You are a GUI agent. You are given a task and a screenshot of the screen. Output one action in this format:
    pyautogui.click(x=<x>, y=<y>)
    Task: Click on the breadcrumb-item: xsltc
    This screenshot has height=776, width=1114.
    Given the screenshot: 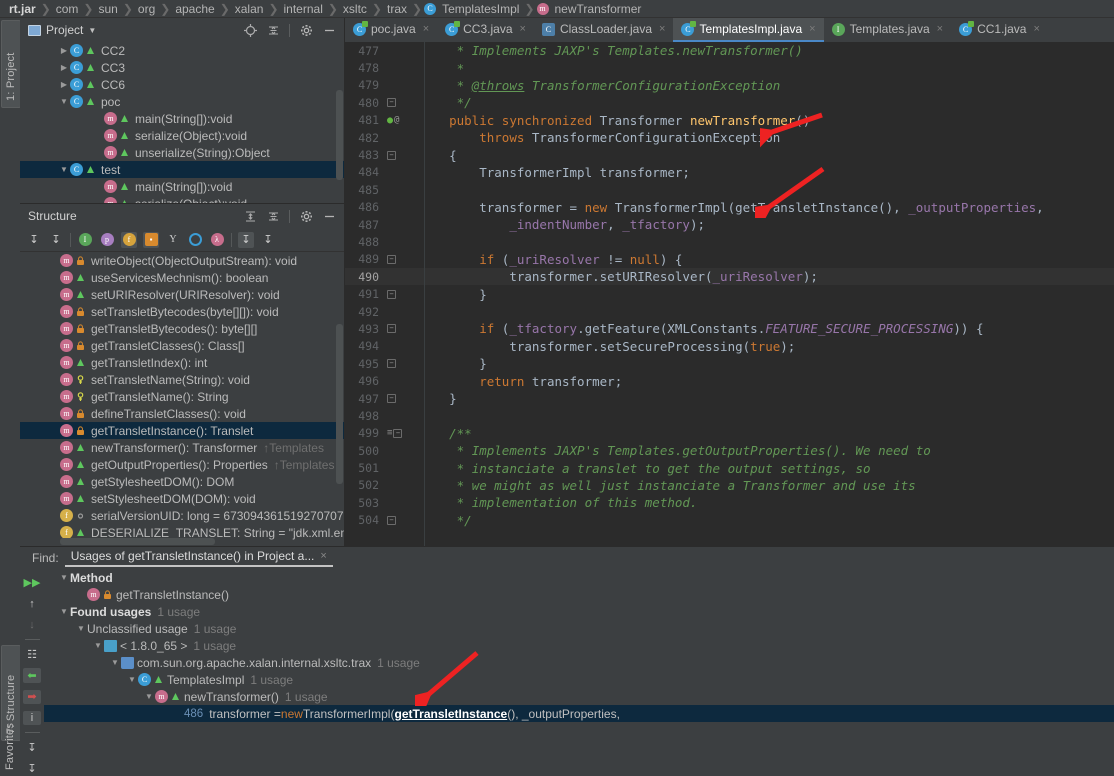 What is the action you would take?
    pyautogui.click(x=355, y=9)
    